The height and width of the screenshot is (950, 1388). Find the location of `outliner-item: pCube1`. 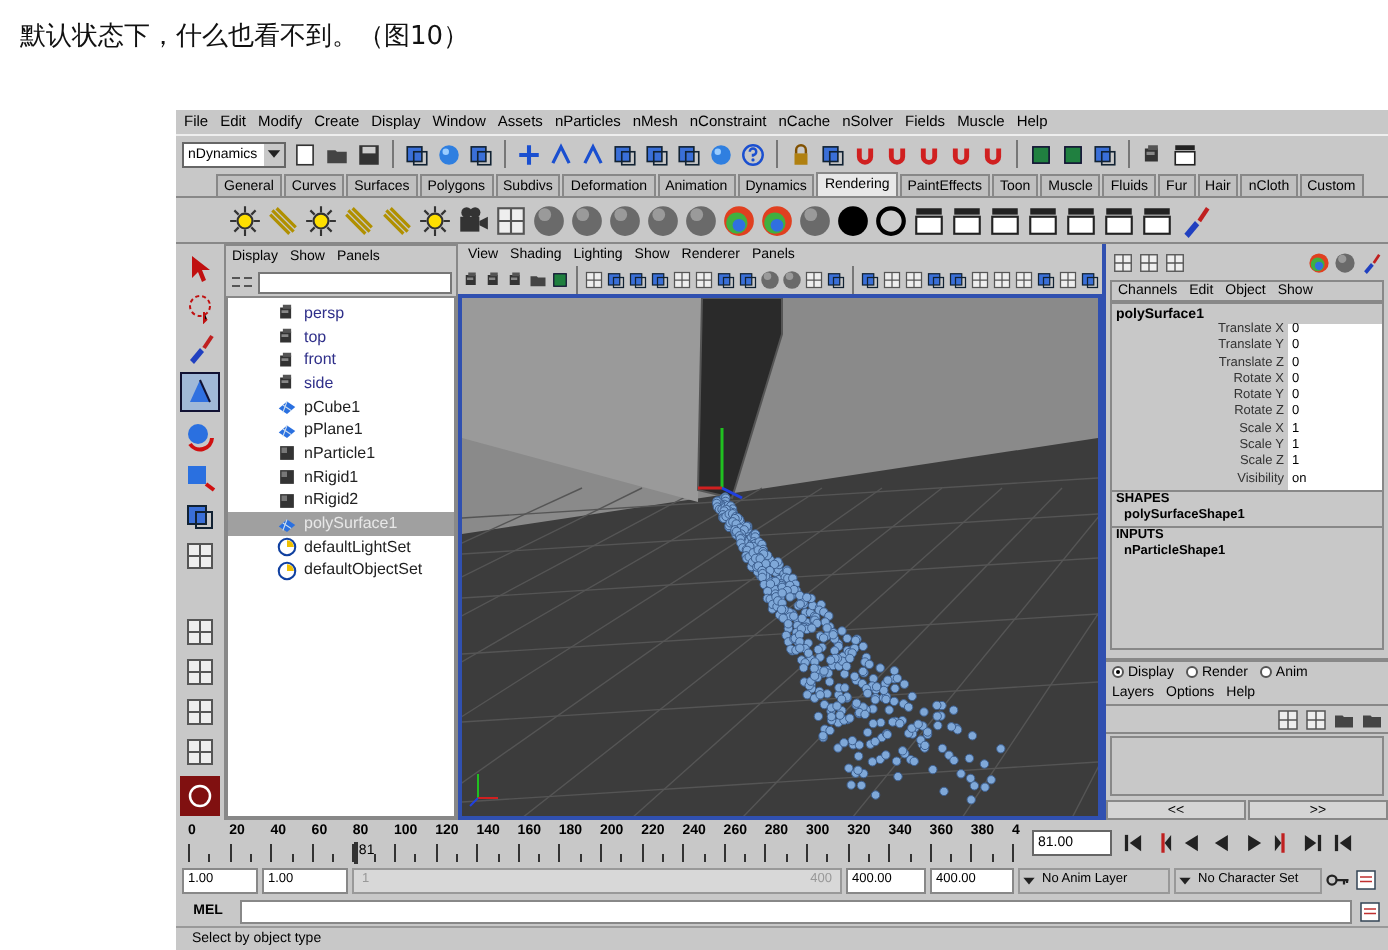

outliner-item: pCube1 is located at coordinates (341, 407).